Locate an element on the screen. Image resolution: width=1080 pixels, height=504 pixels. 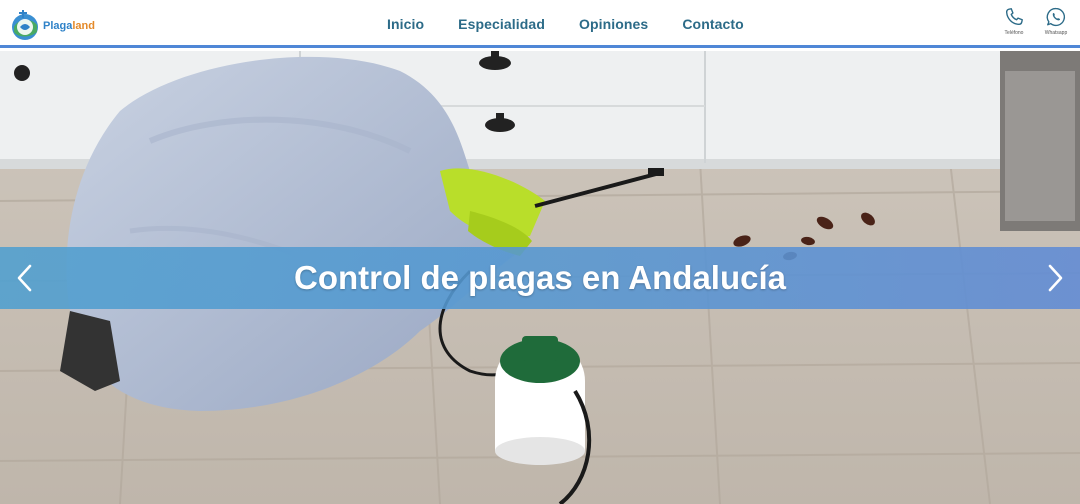
brand-name: Plagaland is located at coordinates (69, 26).